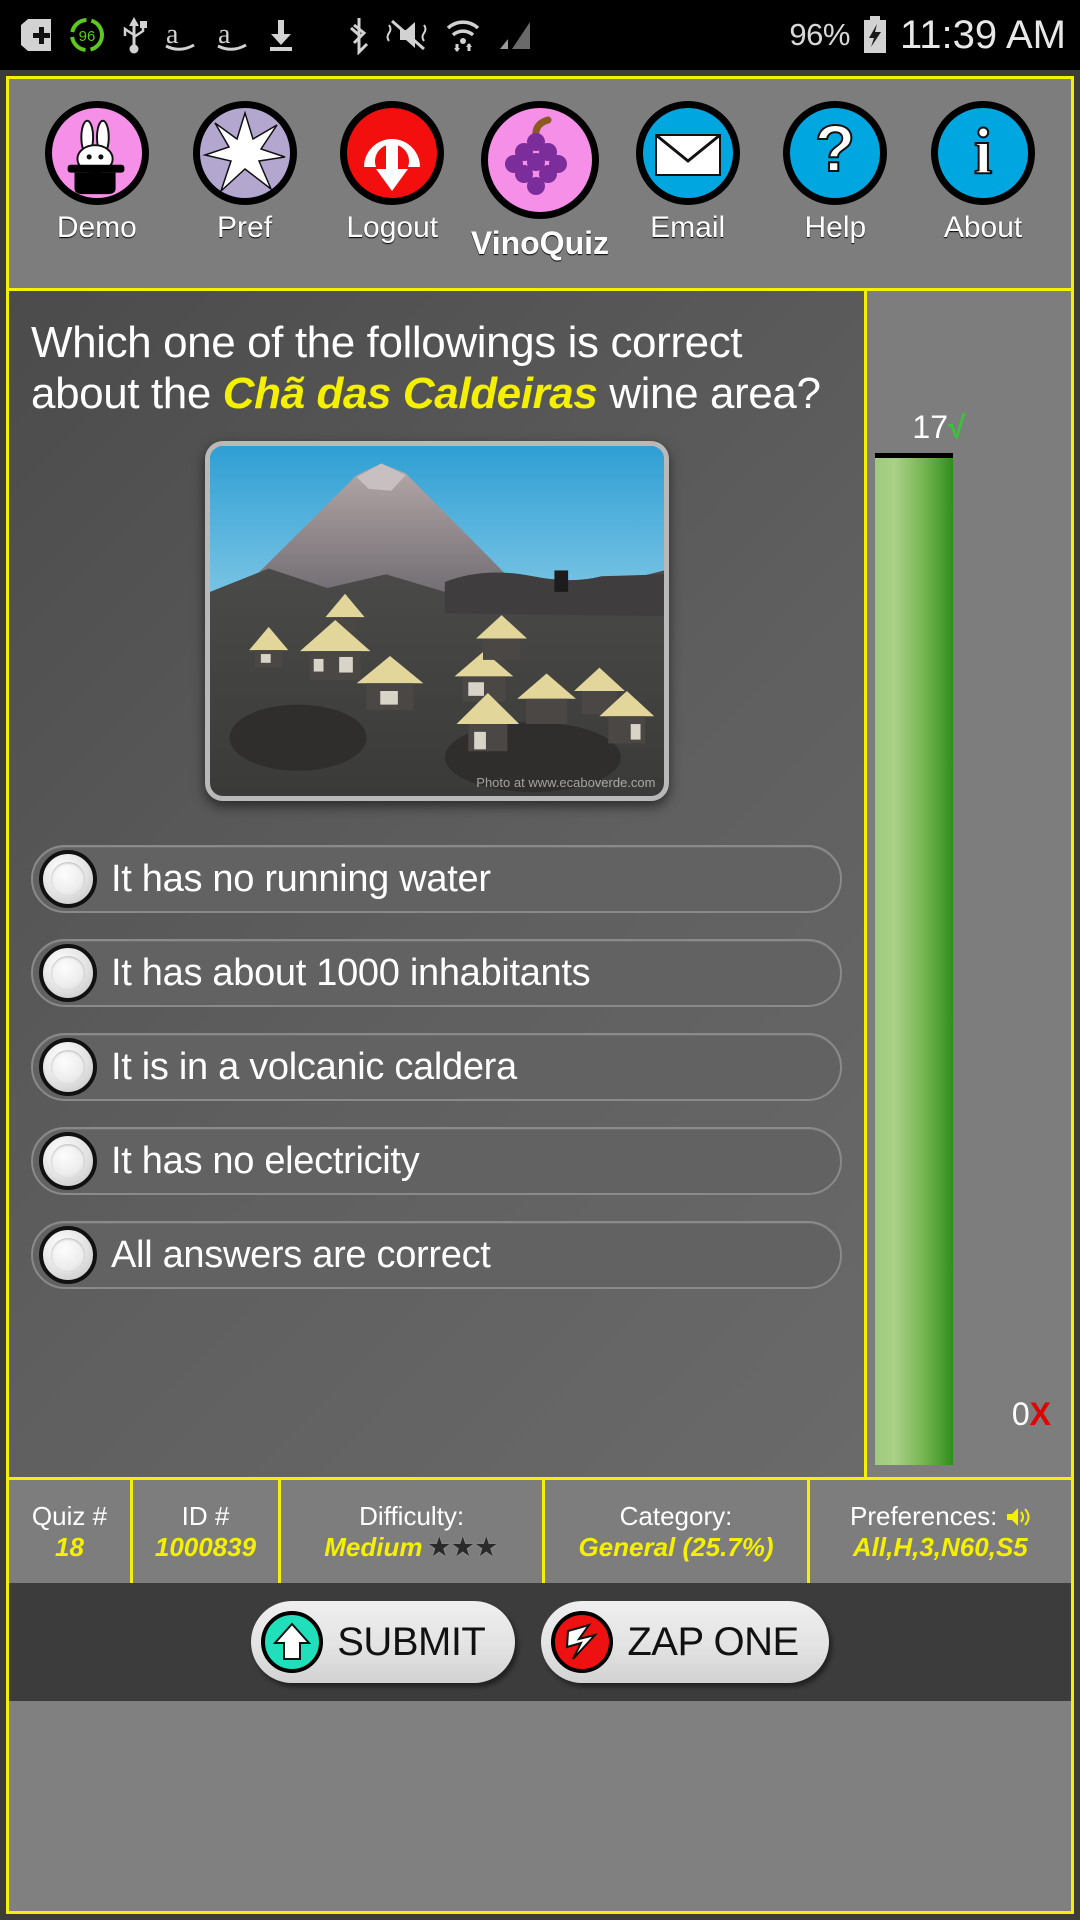 The height and width of the screenshot is (1920, 1080). Describe the element at coordinates (314, 1066) in the screenshot. I see `answer-label: It is in a volcanic caldera` at that location.